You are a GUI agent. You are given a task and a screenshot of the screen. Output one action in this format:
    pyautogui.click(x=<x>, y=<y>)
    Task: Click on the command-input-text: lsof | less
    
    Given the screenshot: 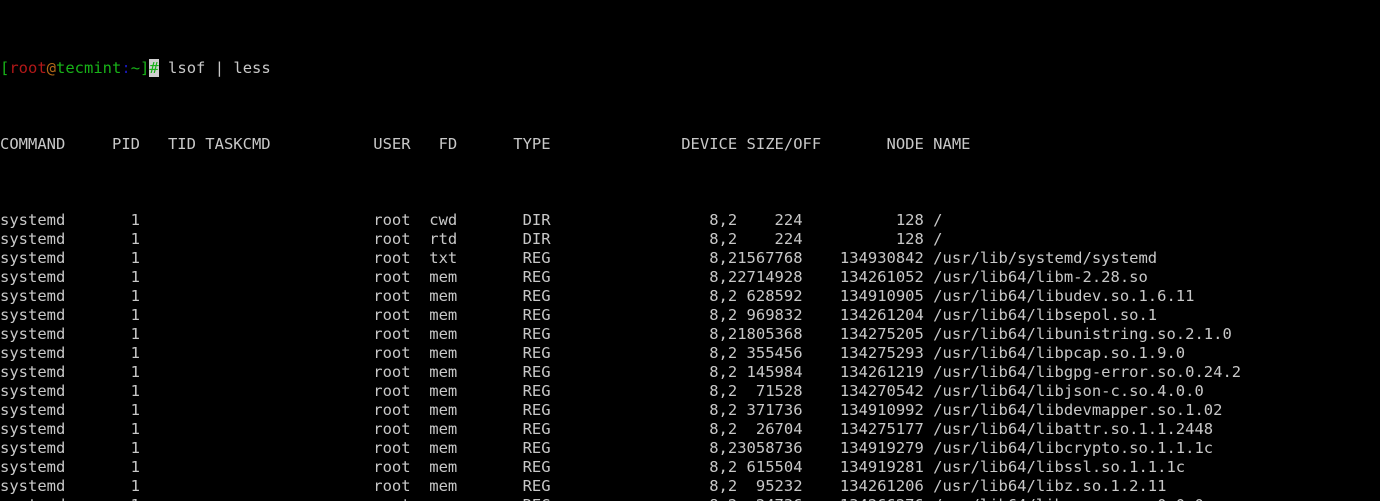 What is the action you would take?
    pyautogui.click(x=215, y=68)
    